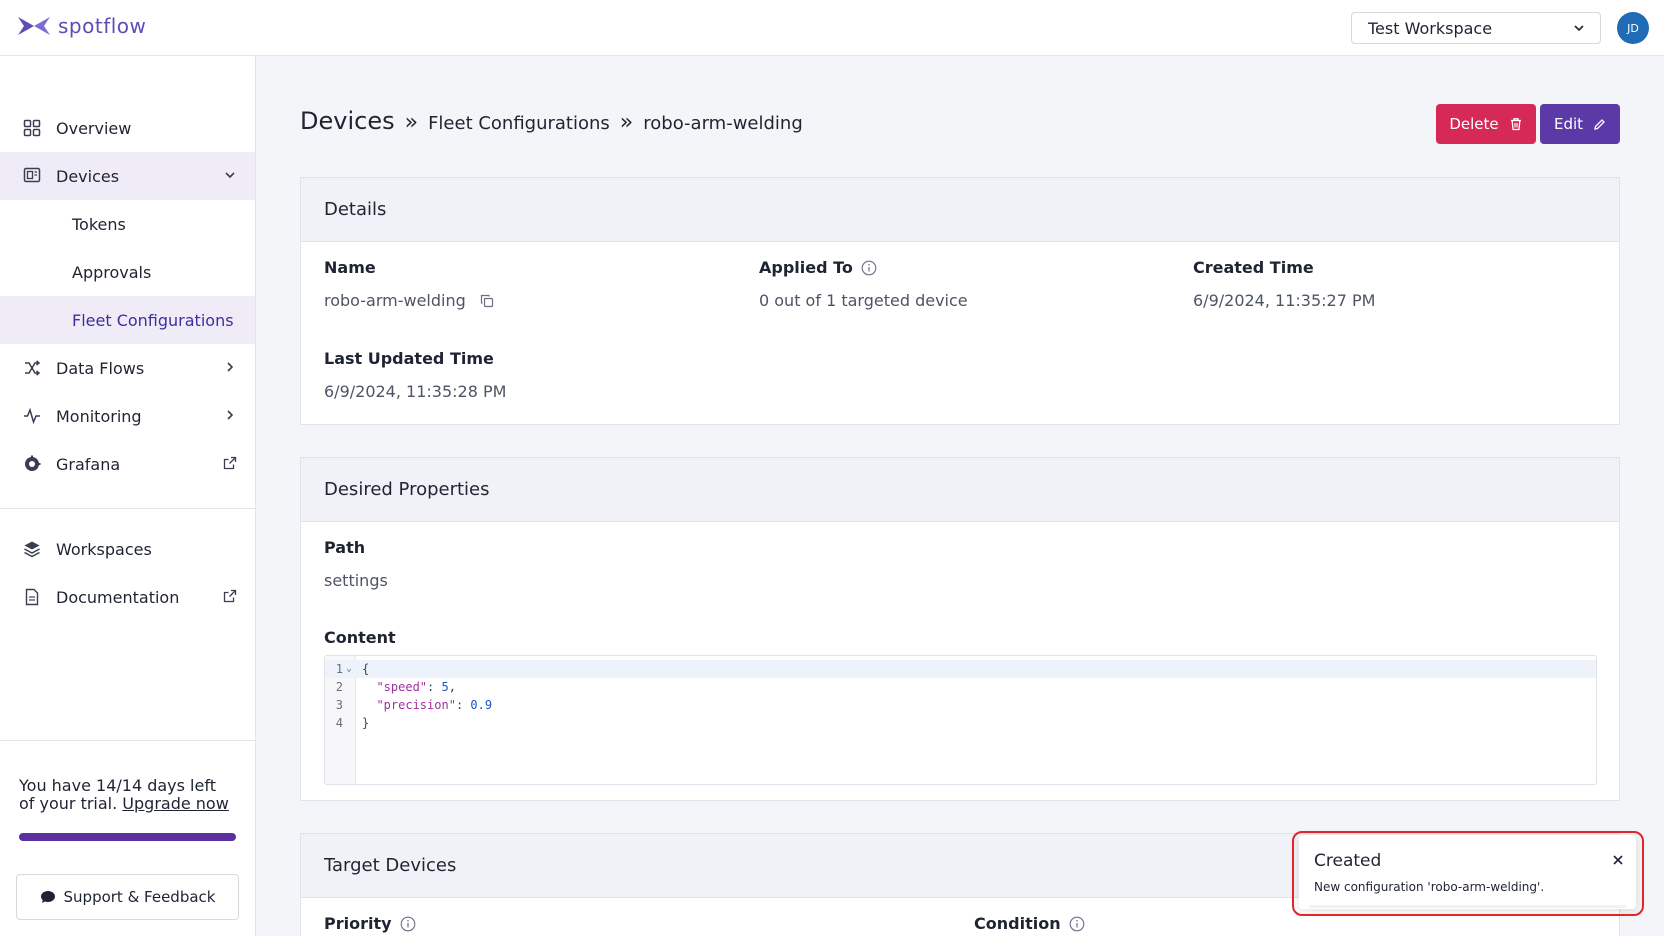 The height and width of the screenshot is (936, 1664). I want to click on activity-icon, so click(32, 416).